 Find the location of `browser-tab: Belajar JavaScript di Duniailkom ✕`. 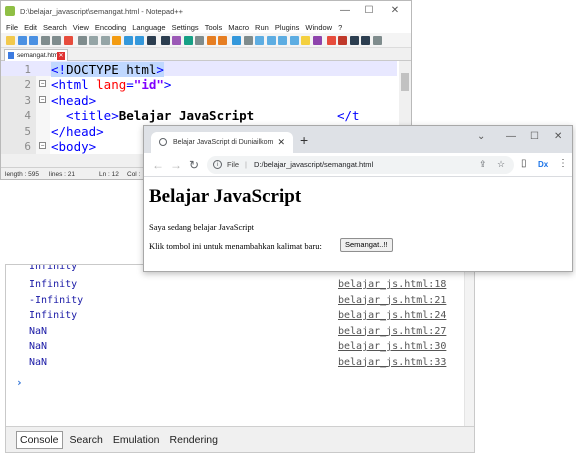

browser-tab: Belajar JavaScript di Duniailkom ✕ is located at coordinates (222, 142).